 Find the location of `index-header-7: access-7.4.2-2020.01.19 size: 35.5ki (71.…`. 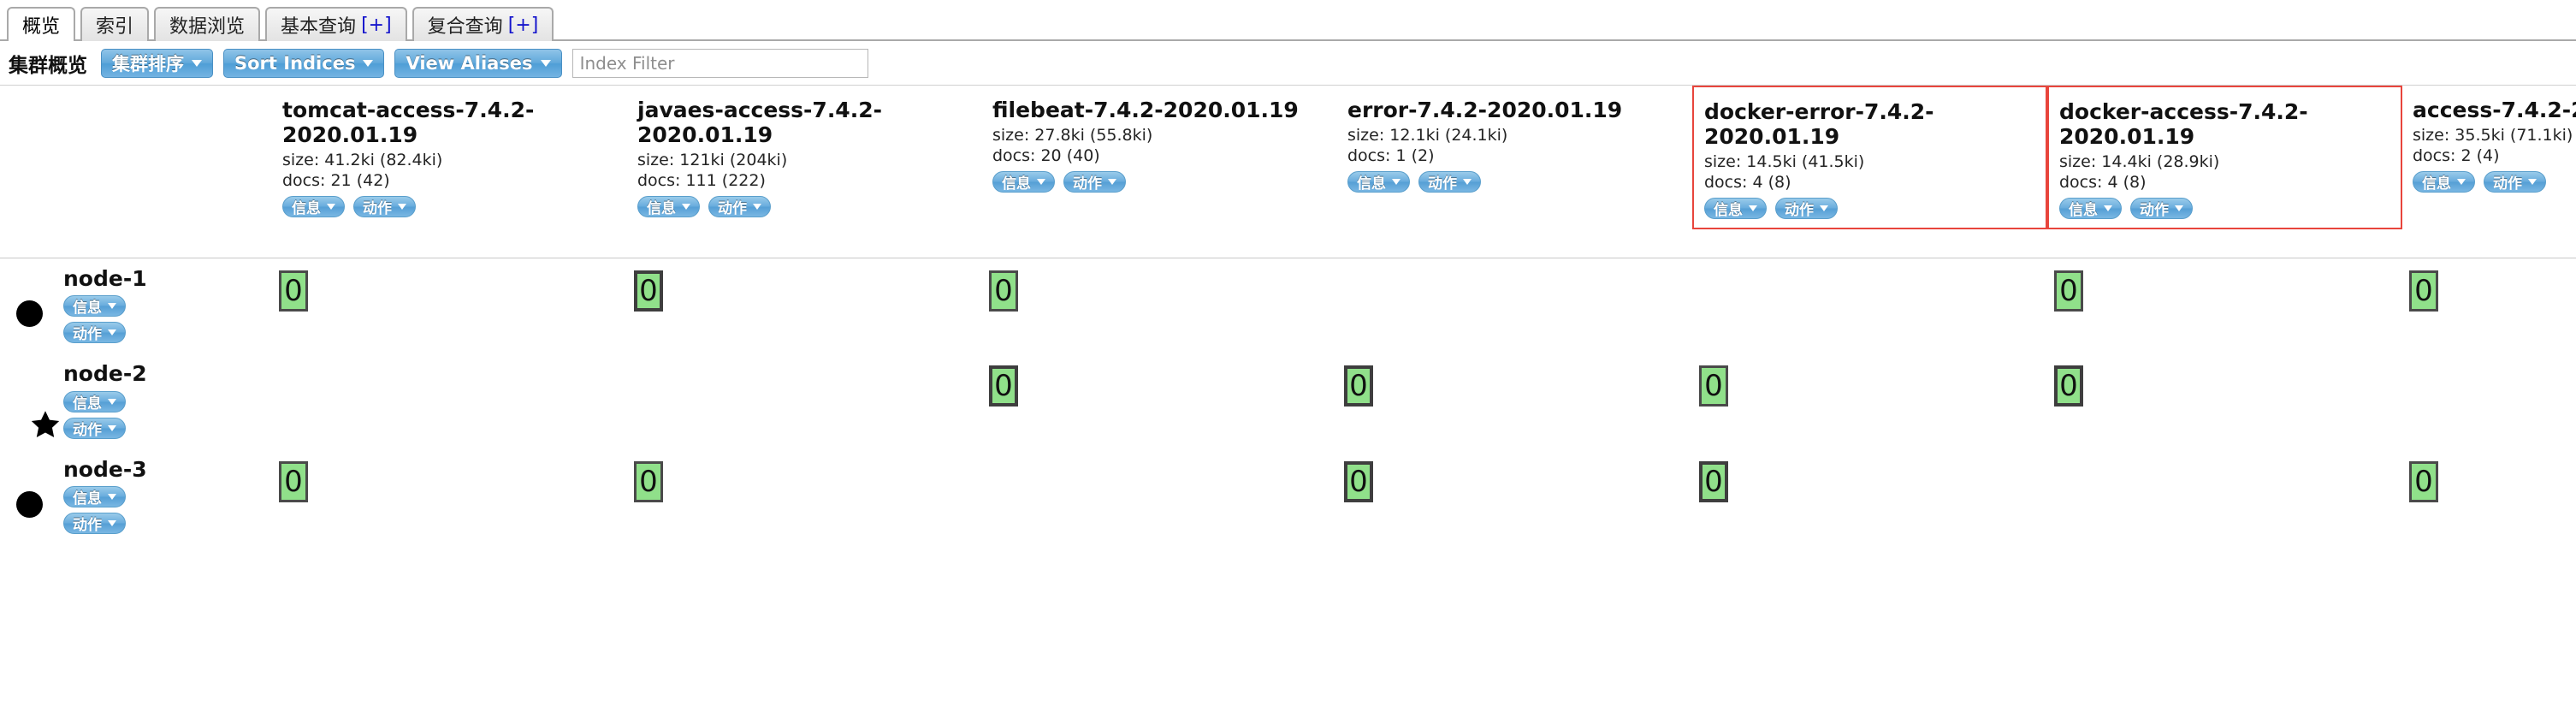

index-header-7: access-7.4.2-2020.01.19 size: 35.5ki (71.… is located at coordinates (2489, 143).